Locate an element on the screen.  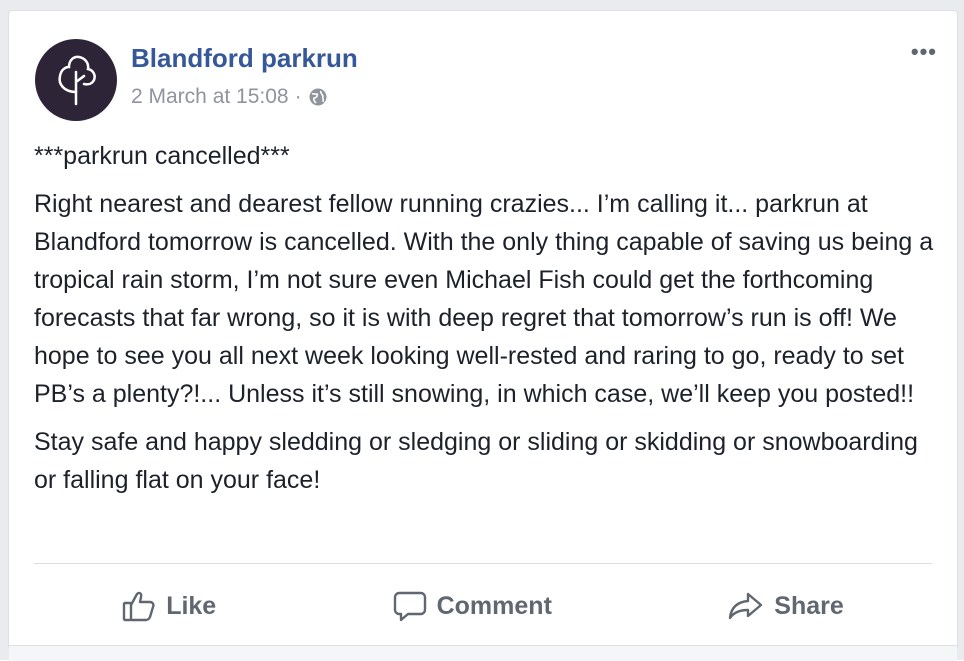
comment-label: Comment is located at coordinates (494, 605).